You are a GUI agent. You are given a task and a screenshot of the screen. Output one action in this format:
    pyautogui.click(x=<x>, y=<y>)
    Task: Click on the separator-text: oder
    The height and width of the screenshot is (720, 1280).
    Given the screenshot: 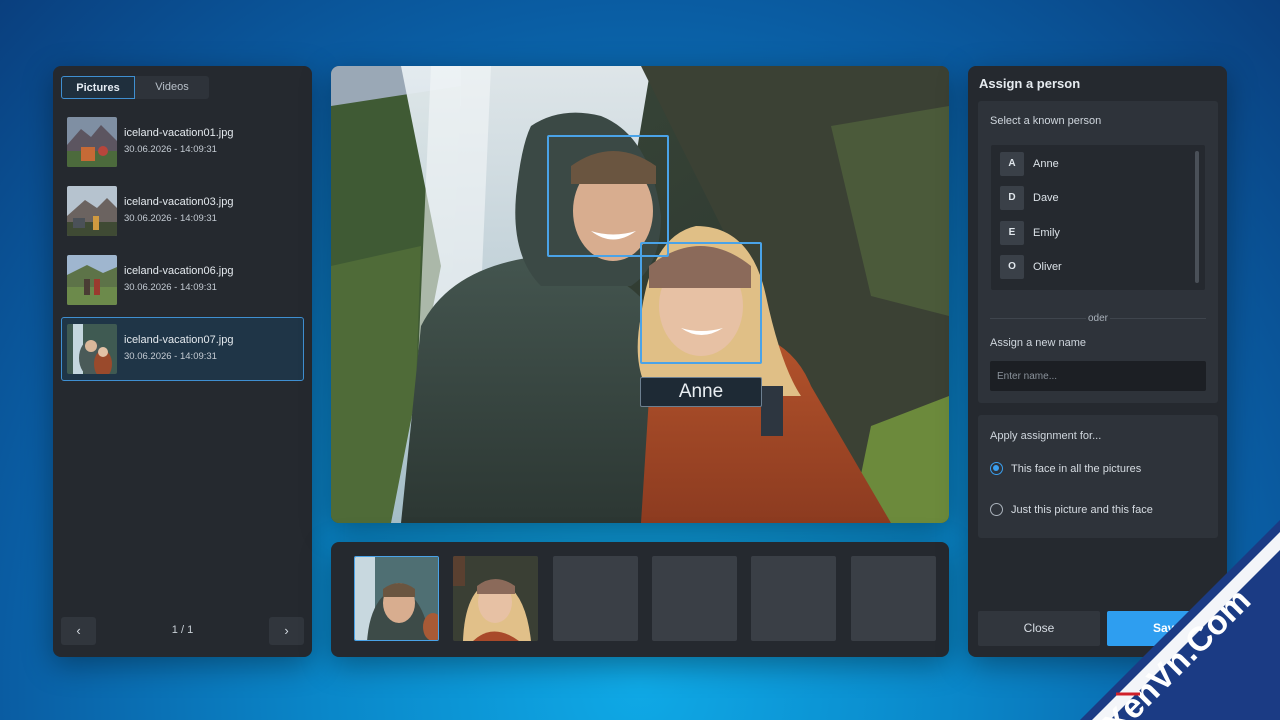 What is the action you would take?
    pyautogui.click(x=1097, y=318)
    